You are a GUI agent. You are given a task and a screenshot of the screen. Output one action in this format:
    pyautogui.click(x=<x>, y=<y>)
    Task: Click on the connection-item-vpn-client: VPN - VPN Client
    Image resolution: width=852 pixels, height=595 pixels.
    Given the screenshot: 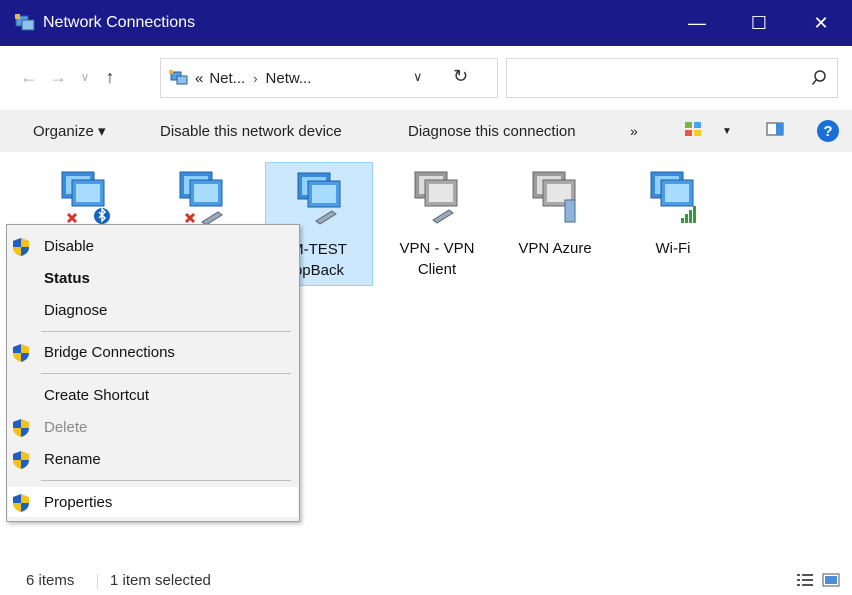 What is the action you would take?
    pyautogui.click(x=437, y=224)
    